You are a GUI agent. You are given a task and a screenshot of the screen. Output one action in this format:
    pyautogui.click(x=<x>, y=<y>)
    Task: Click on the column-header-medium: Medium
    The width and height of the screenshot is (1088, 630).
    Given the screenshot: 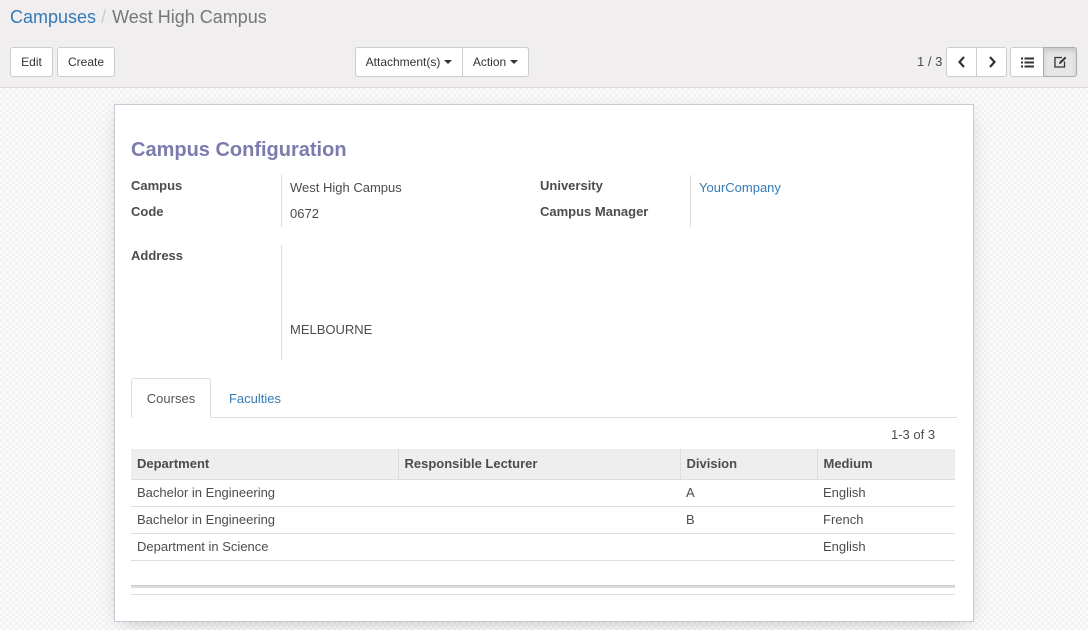 What is the action you would take?
    pyautogui.click(x=886, y=464)
    